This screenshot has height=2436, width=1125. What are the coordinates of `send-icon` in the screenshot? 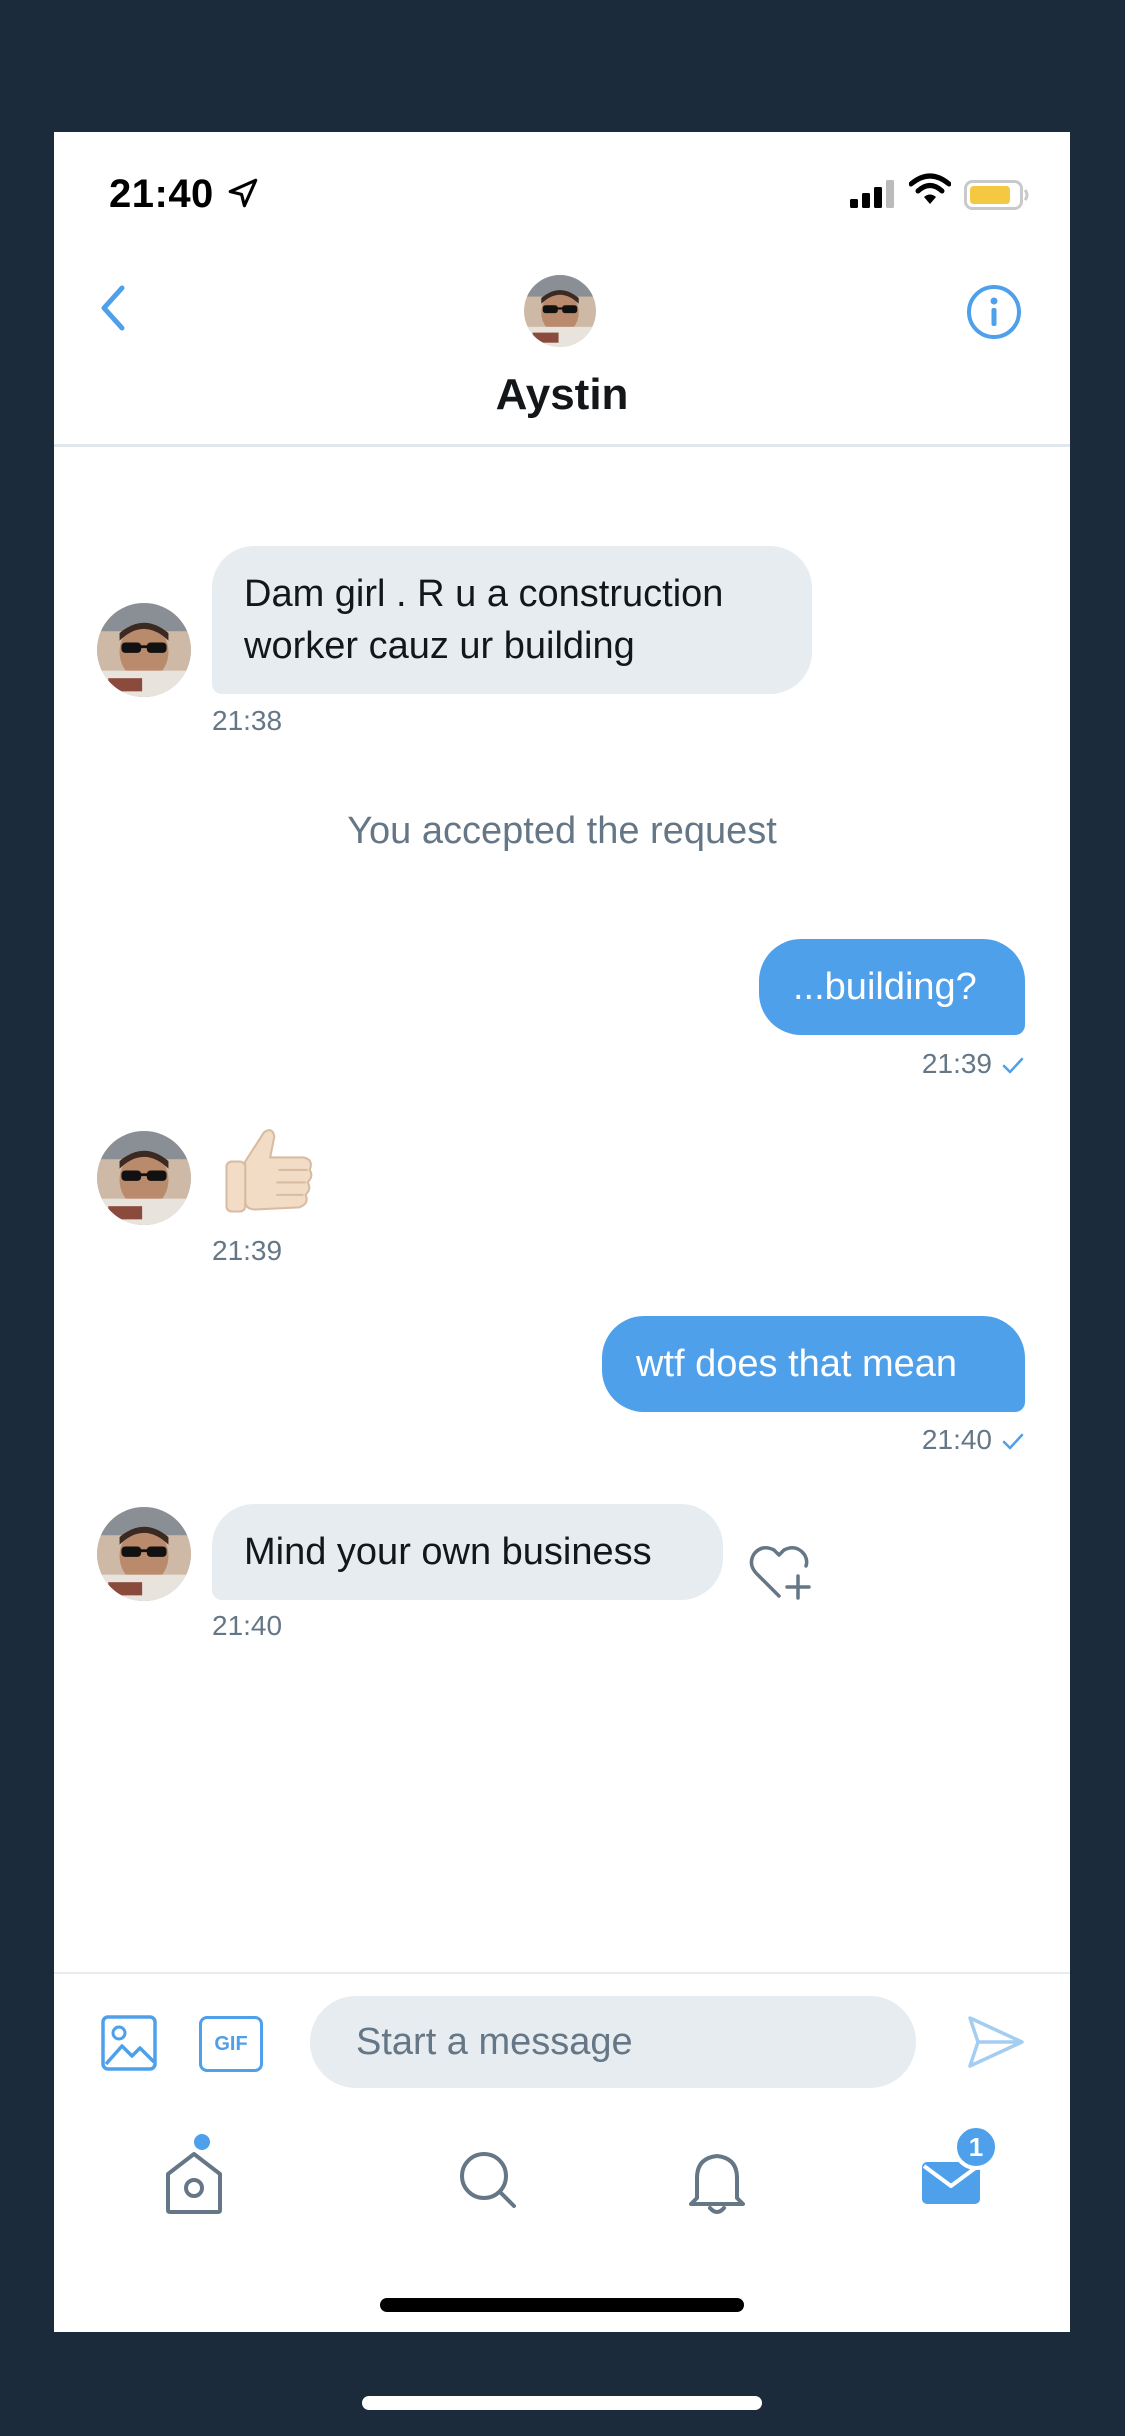 It's located at (996, 2042).